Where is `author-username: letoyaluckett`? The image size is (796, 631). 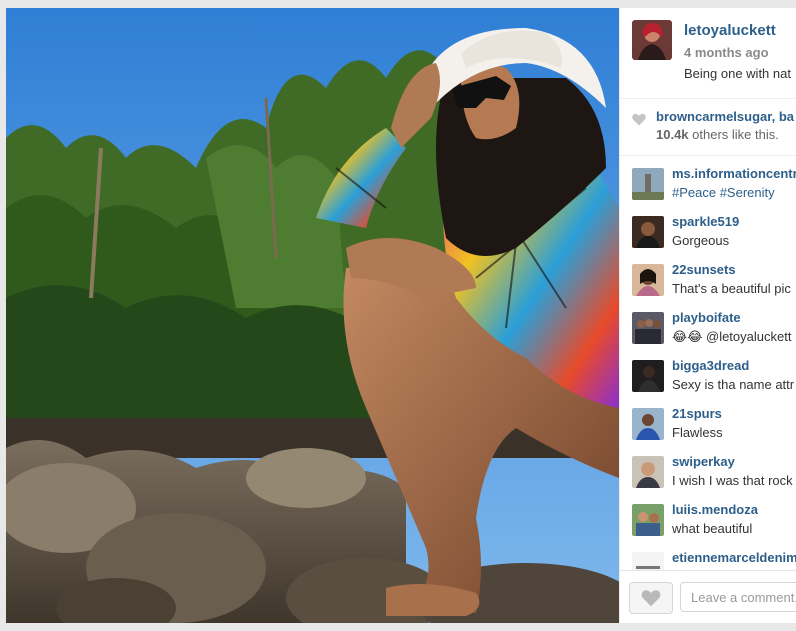 author-username: letoyaluckett is located at coordinates (730, 30).